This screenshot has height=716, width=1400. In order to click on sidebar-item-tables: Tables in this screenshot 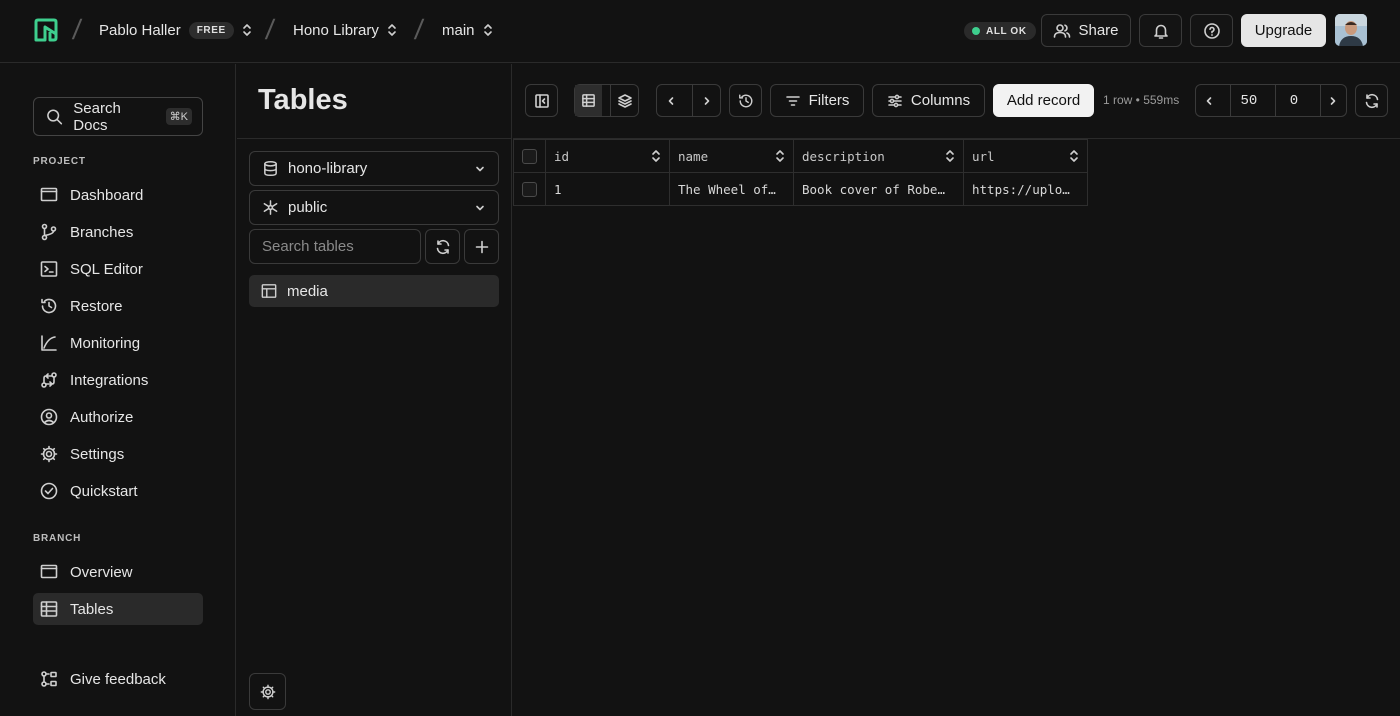, I will do `click(118, 609)`.